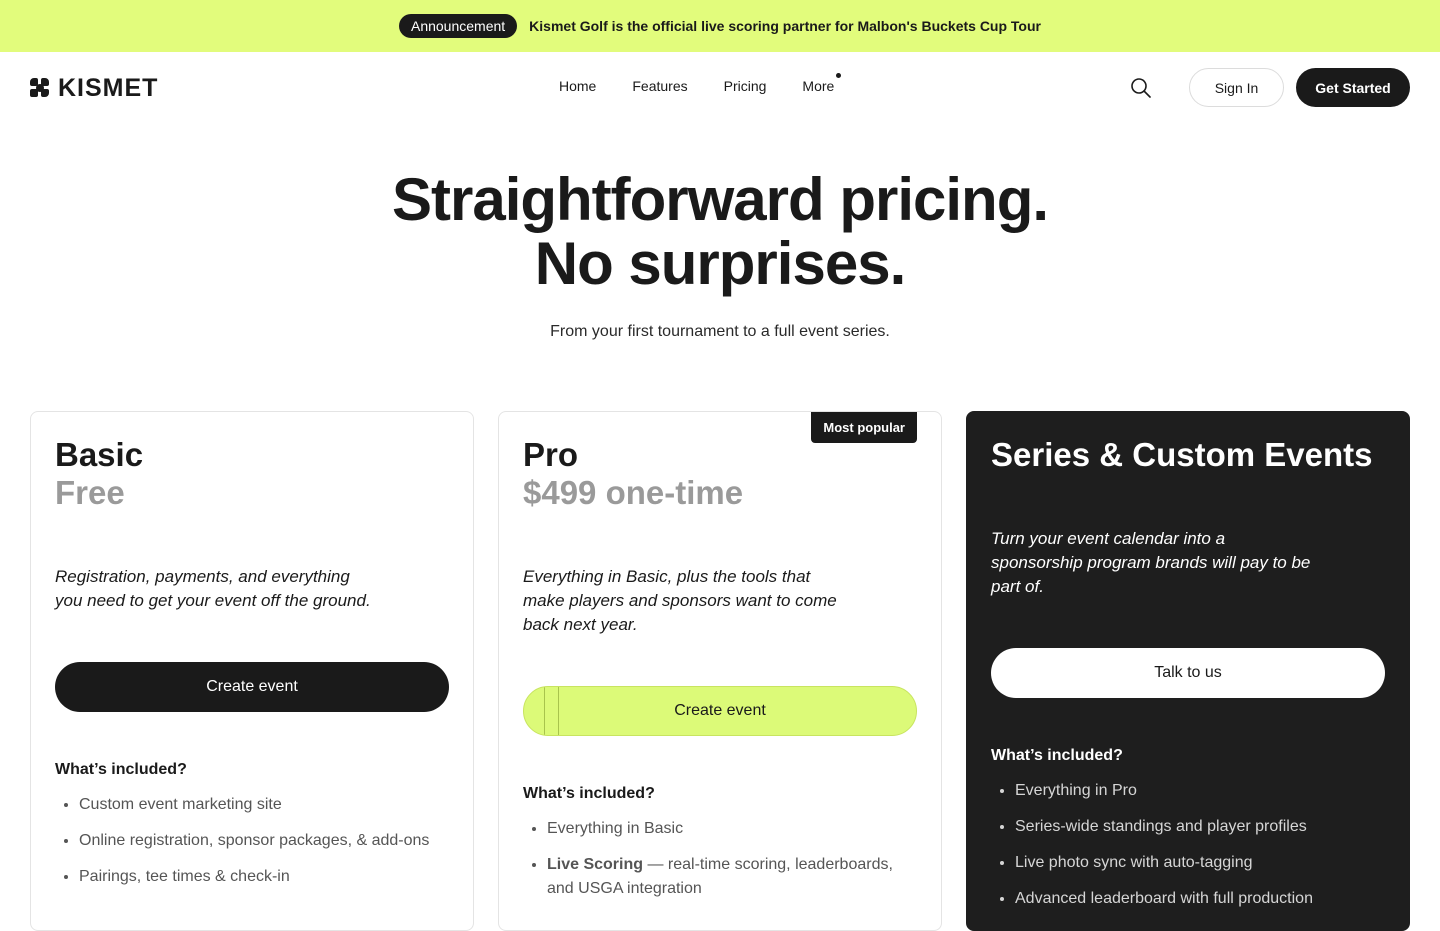  Describe the element at coordinates (667, 576) in the screenshot. I see `plan-description-line1: Everything in Basic, plus the tools that` at that location.